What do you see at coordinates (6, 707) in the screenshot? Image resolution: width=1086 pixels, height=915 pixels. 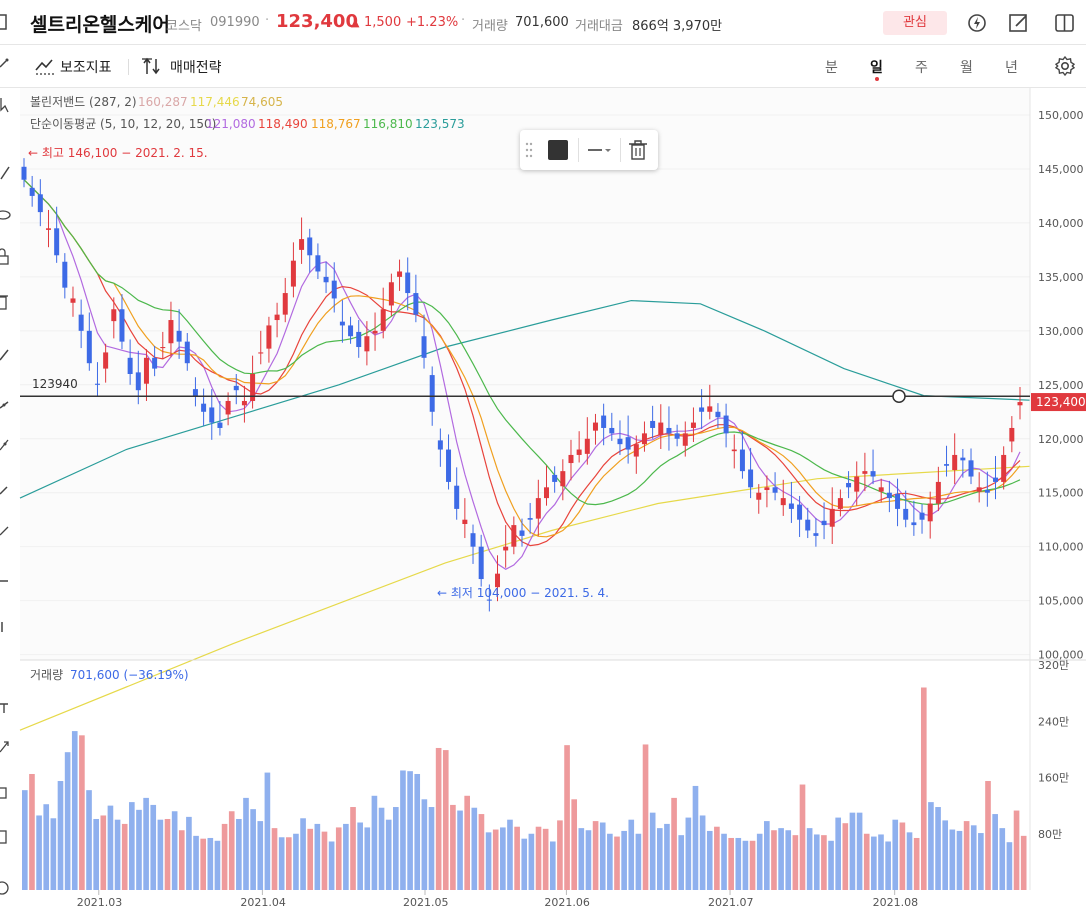 I see `text-tool-icon` at bounding box center [6, 707].